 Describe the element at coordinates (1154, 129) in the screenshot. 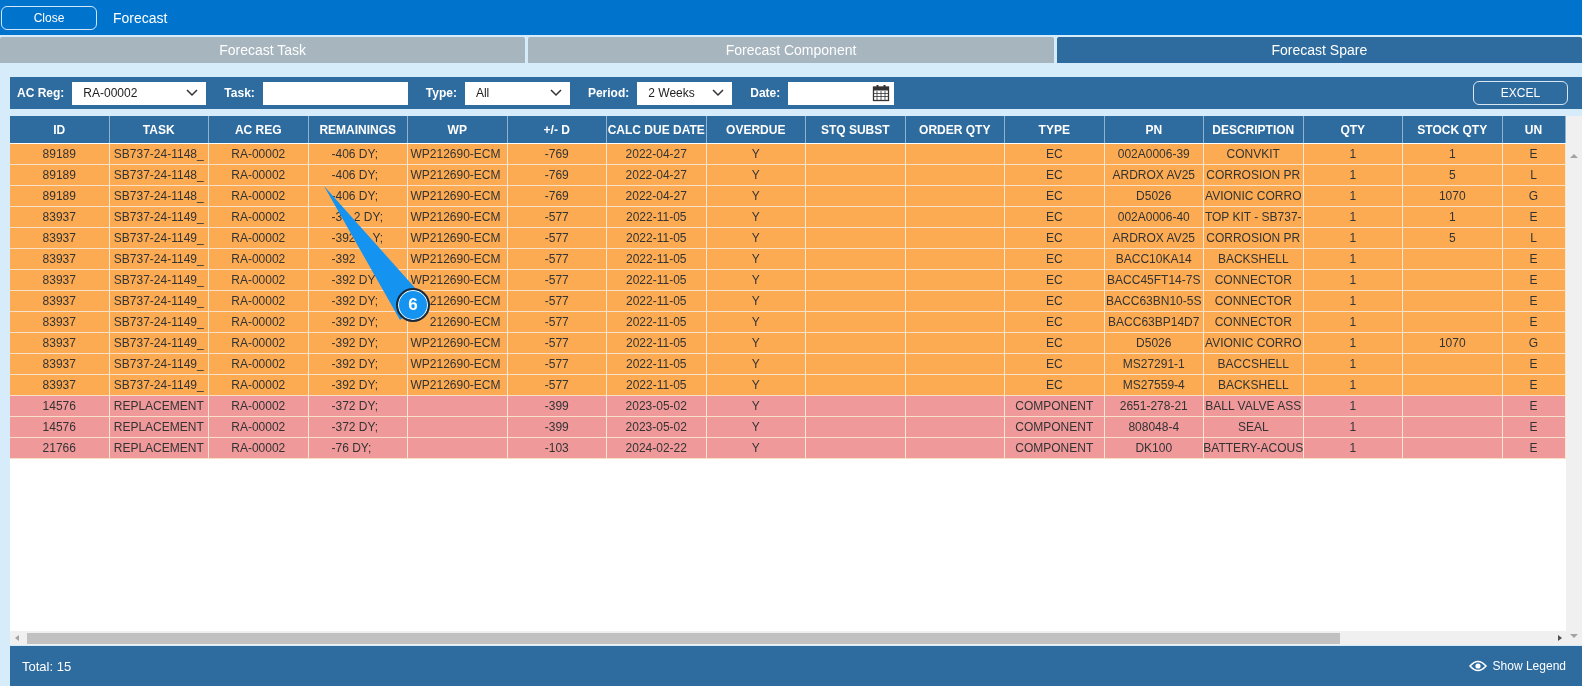

I see `column-header: PN` at that location.